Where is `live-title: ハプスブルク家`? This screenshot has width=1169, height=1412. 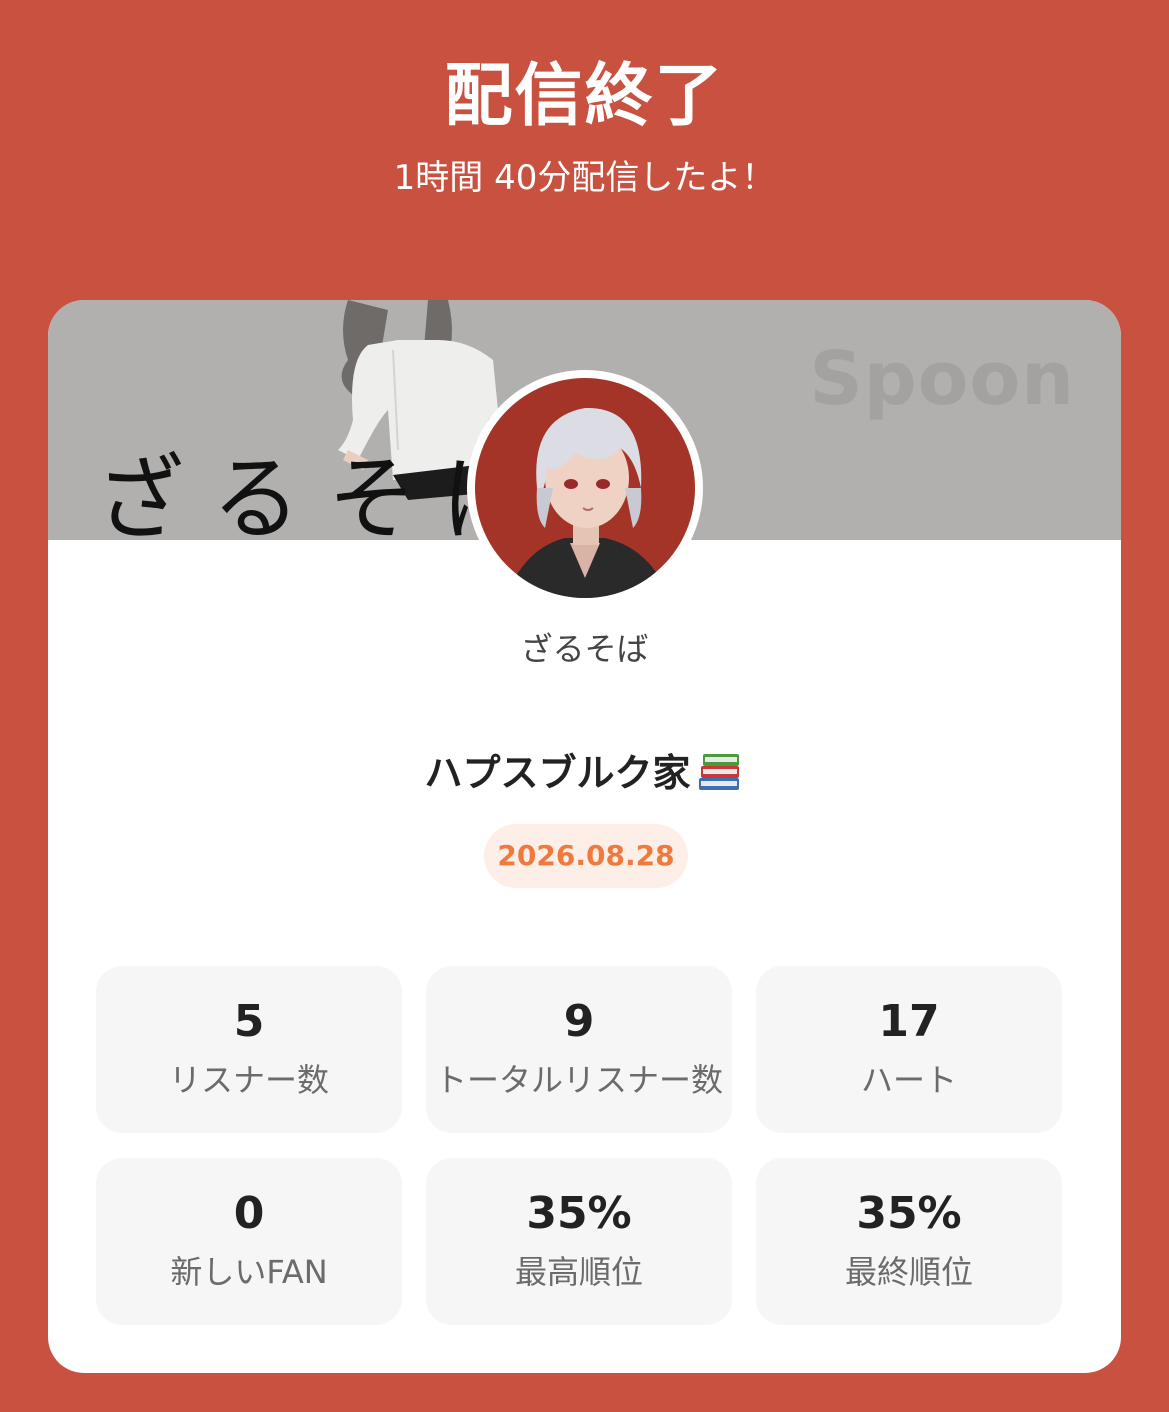 live-title: ハプスブルク家 is located at coordinates (584, 769).